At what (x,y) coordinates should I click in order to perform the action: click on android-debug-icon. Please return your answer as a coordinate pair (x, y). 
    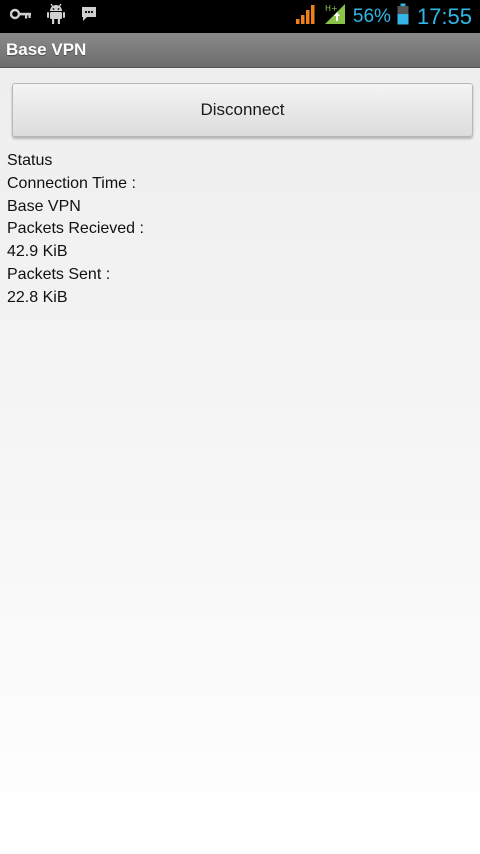
    Looking at the image, I should click on (56, 16).